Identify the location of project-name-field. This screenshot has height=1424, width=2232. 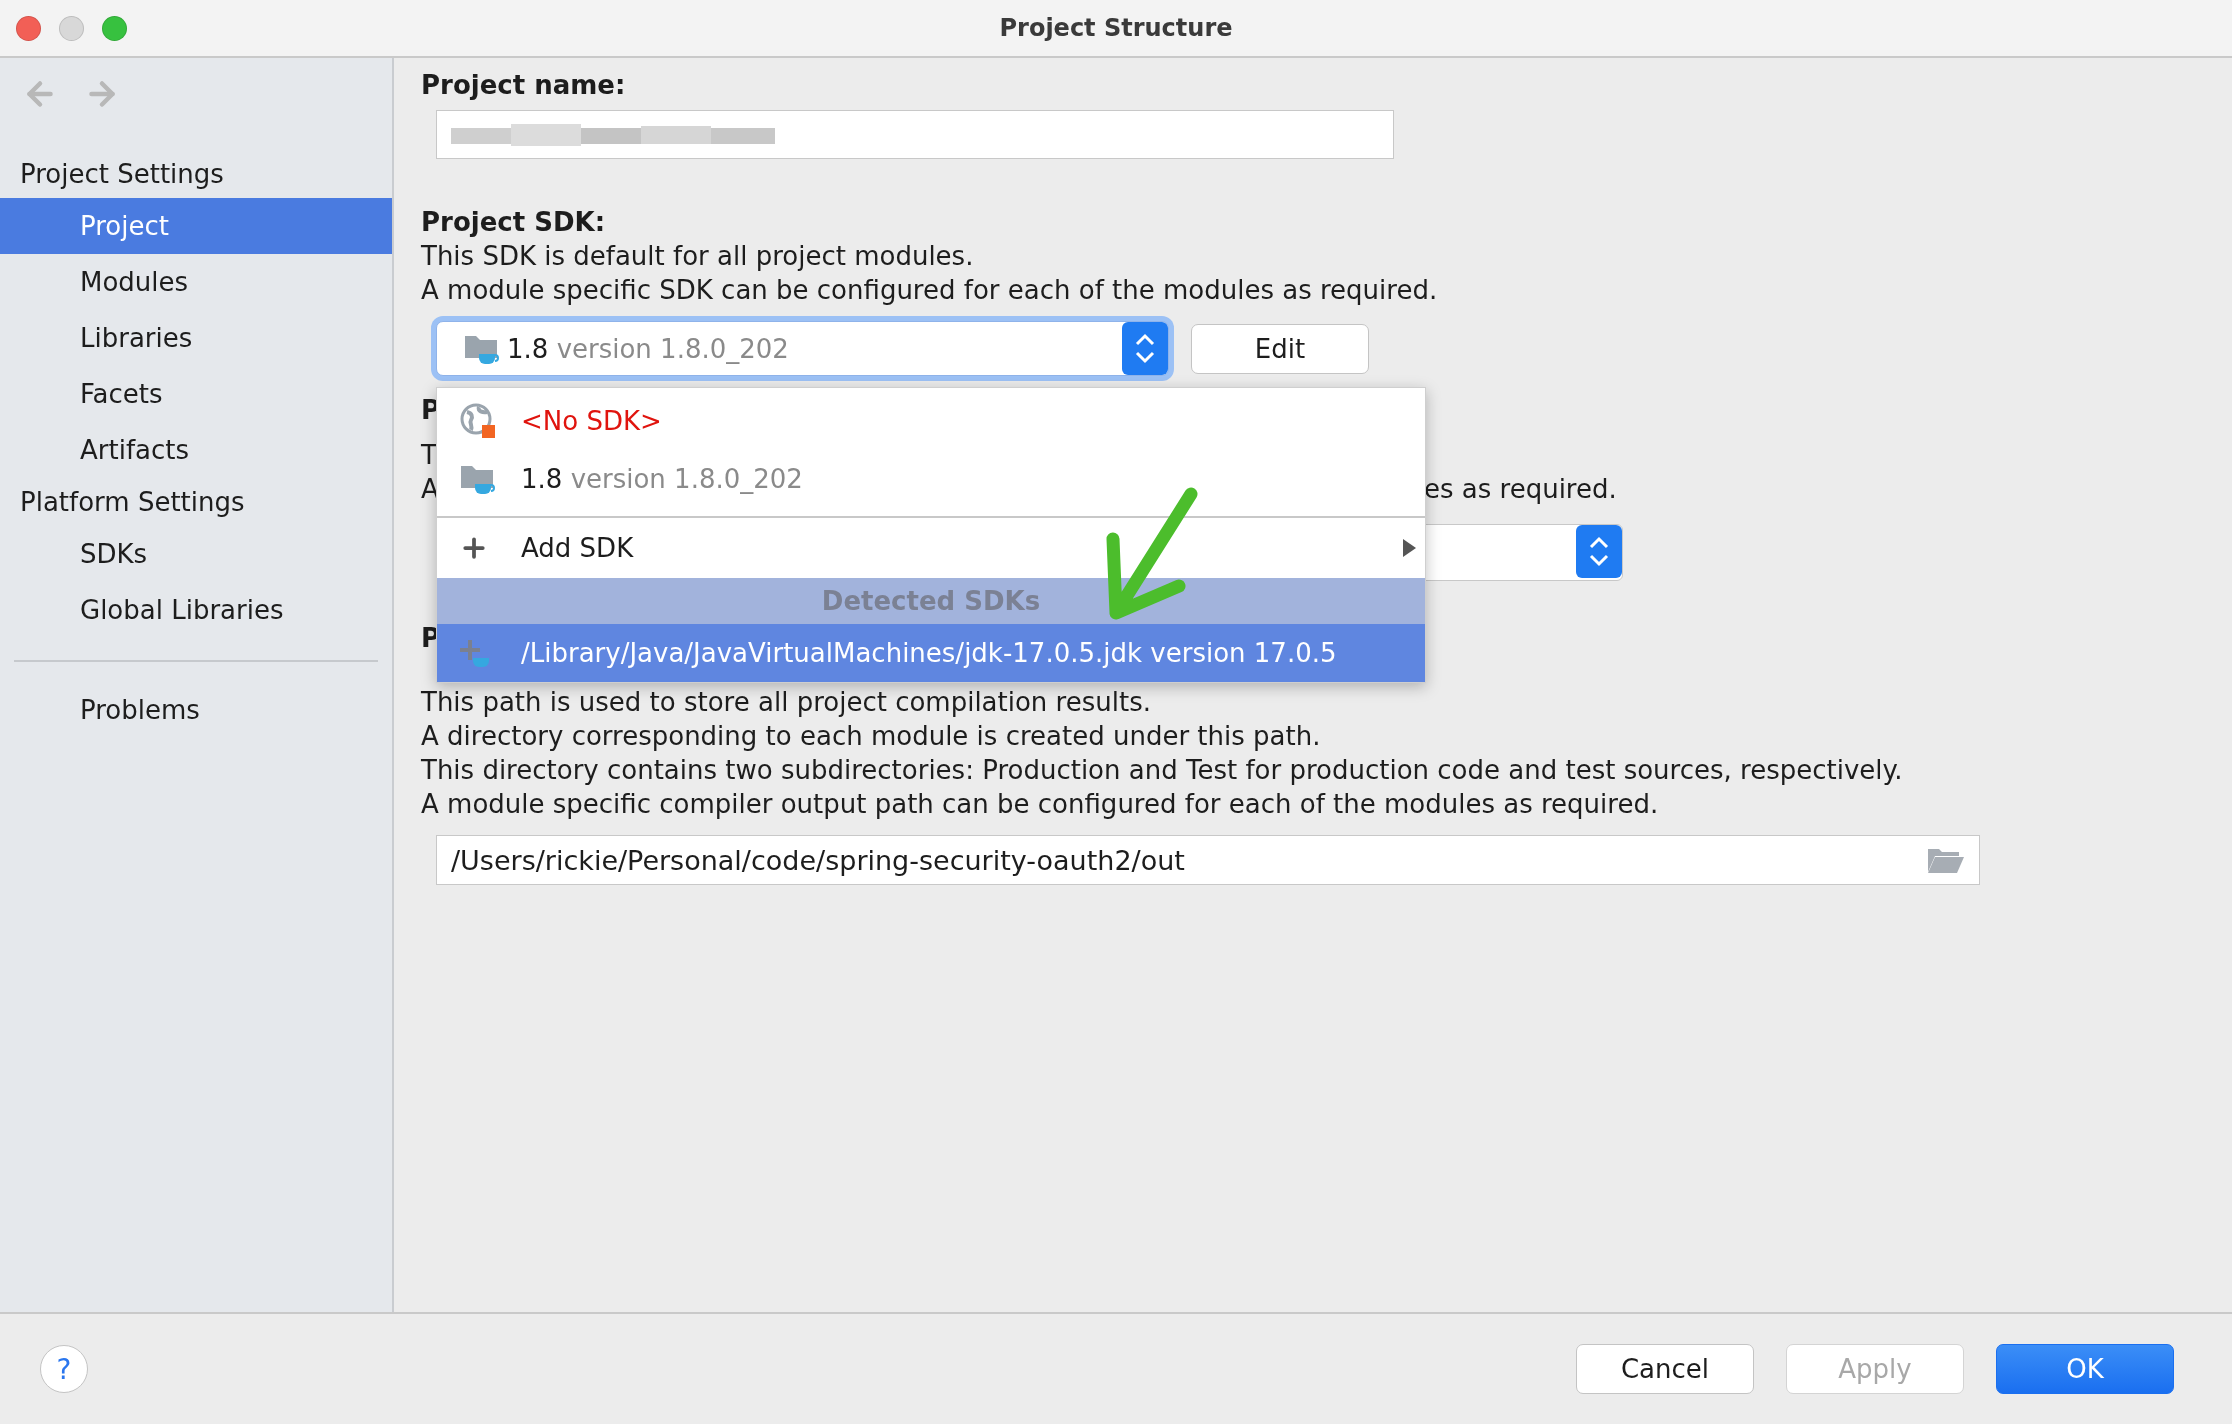
(915, 134).